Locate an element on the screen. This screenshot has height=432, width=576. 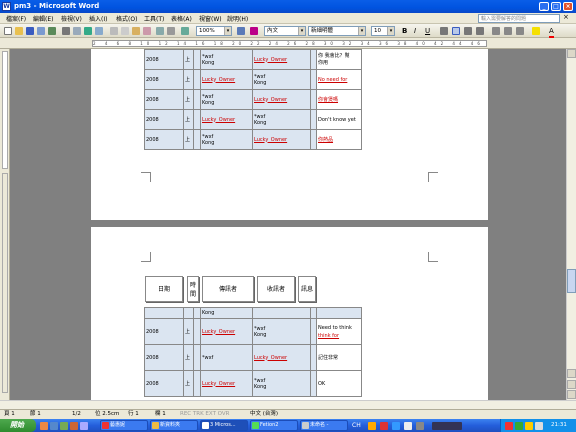
cell-text: 你 我會比？幫 is located at coordinates (334, 55).